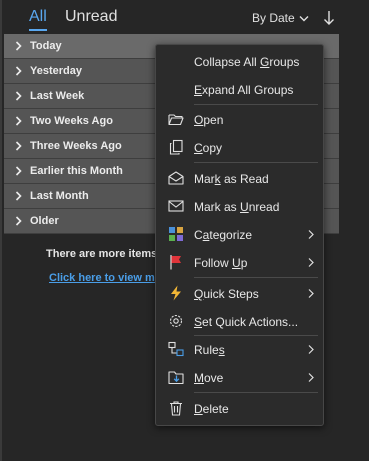 The width and height of the screenshot is (369, 461). Describe the element at coordinates (38, 17) in the screenshot. I see `tab-all: All` at that location.